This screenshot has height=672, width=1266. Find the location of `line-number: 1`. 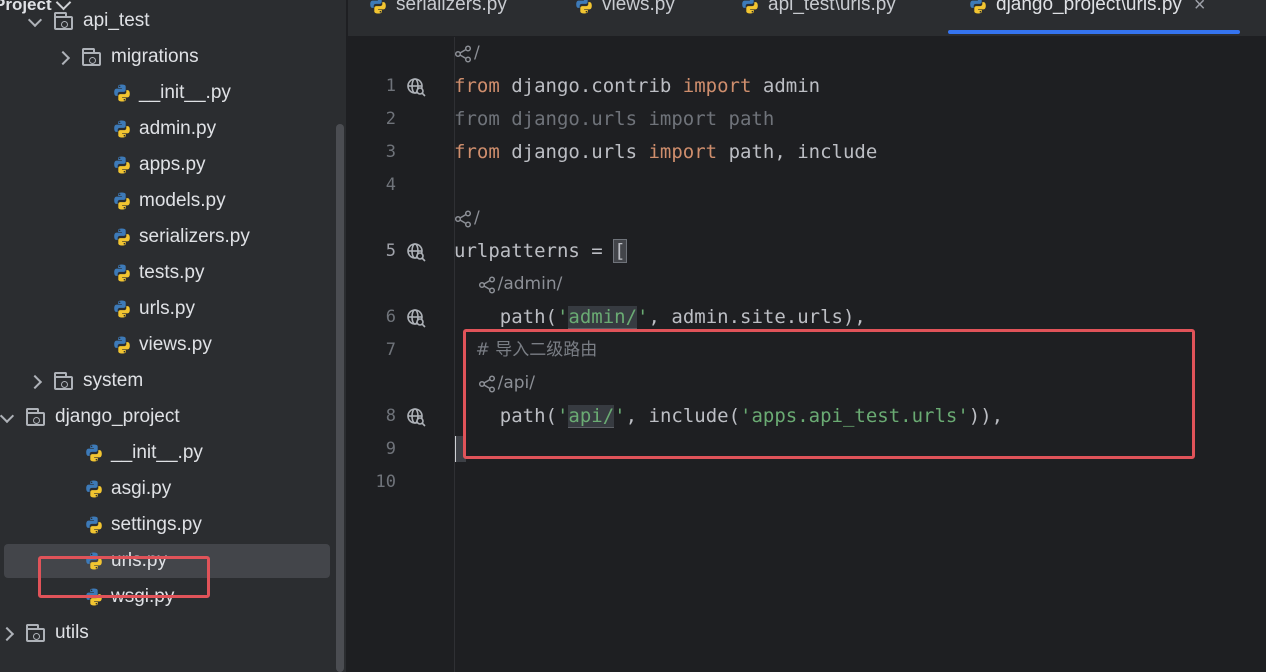

line-number: 1 is located at coordinates (390, 86).